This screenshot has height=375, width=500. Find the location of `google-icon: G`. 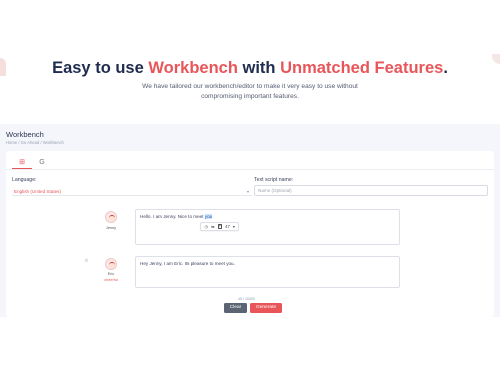

google-icon: G is located at coordinates (42, 162).